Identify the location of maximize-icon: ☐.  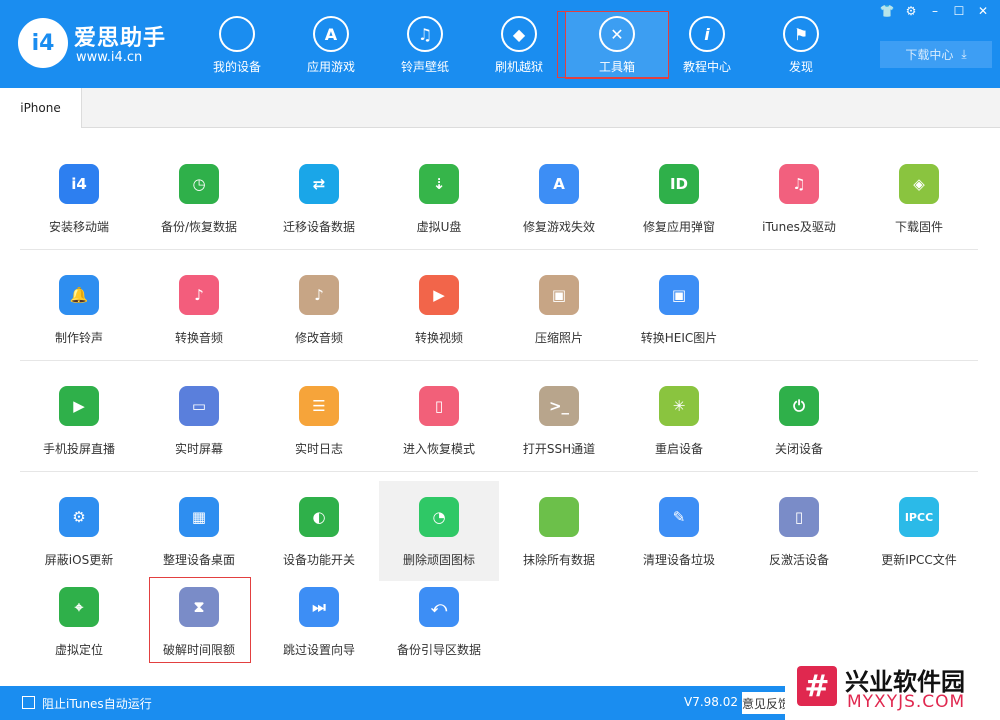
(959, 11).